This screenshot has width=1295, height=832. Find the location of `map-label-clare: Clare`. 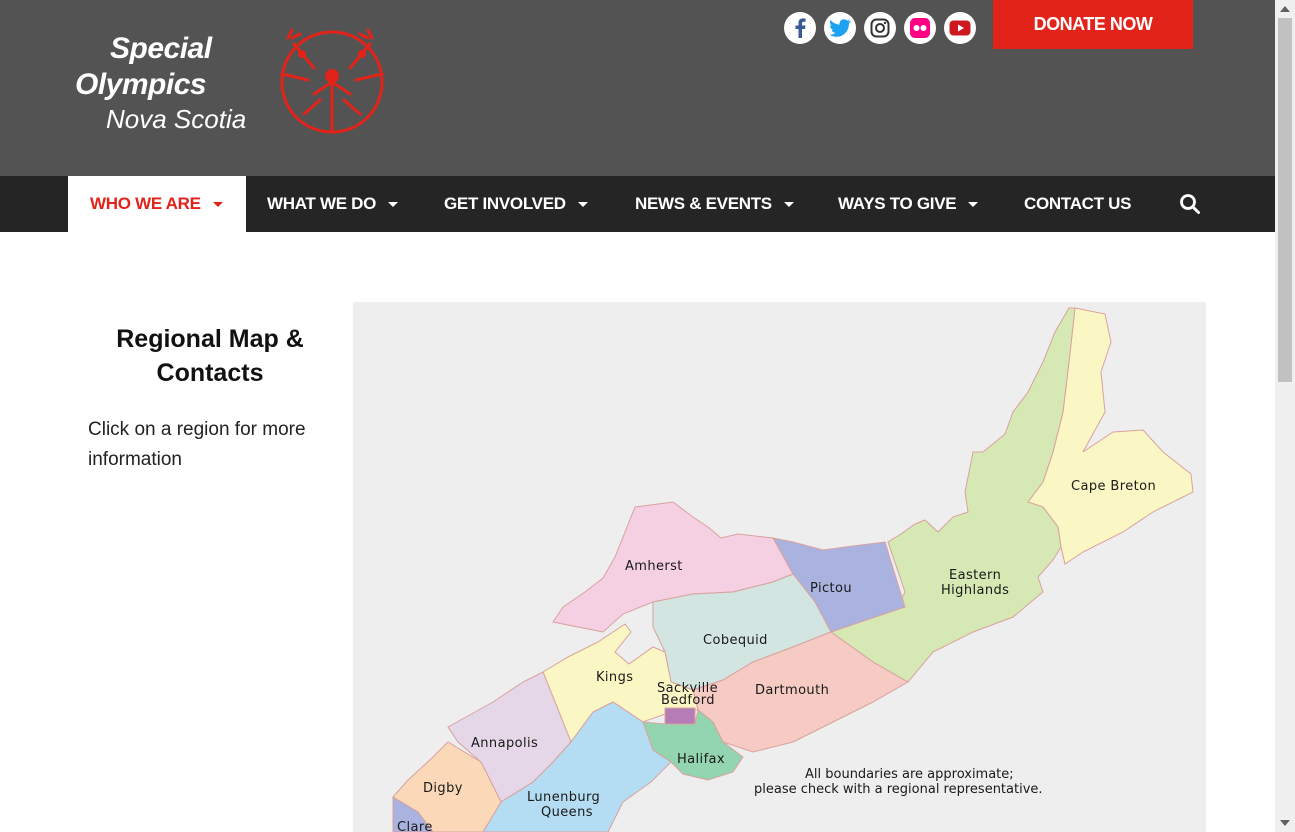

map-label-clare: Clare is located at coordinates (415, 826).